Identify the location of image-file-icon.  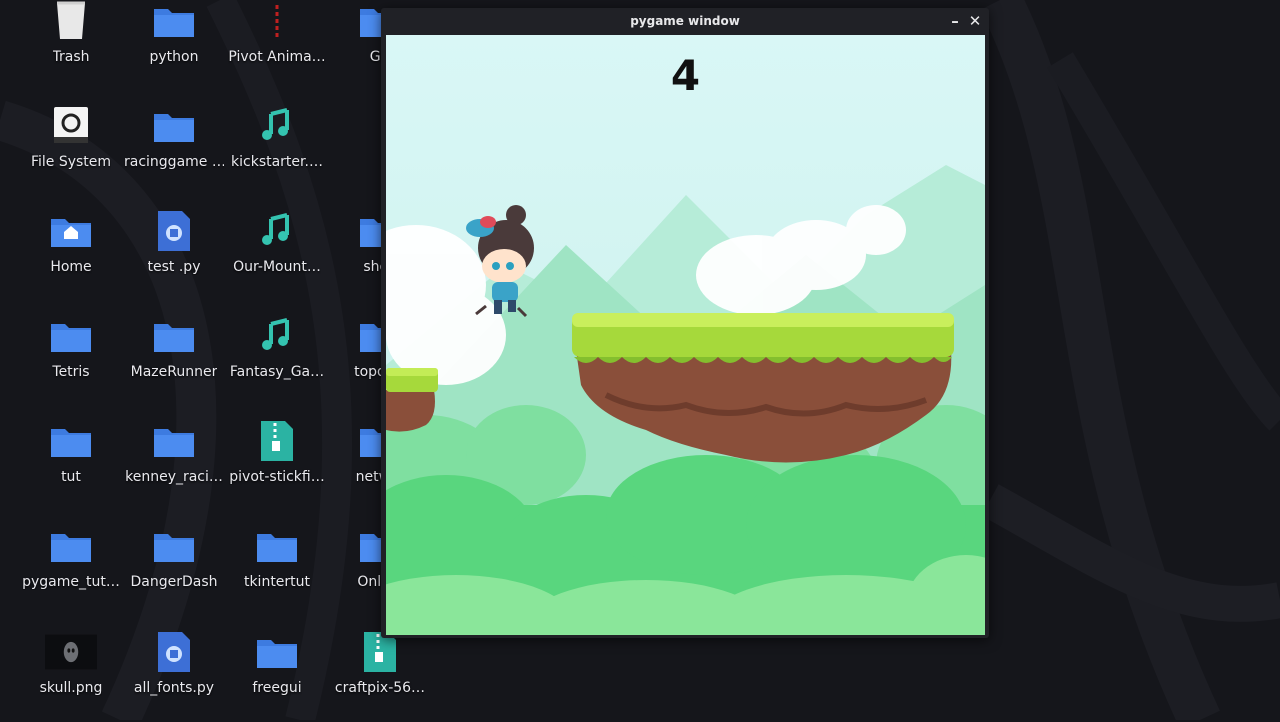
(71, 652).